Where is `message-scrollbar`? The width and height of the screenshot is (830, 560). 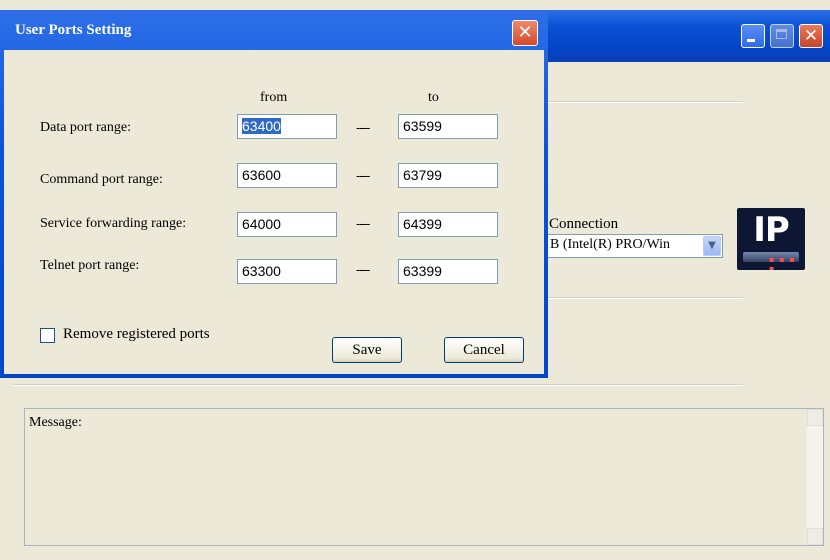 message-scrollbar is located at coordinates (815, 477).